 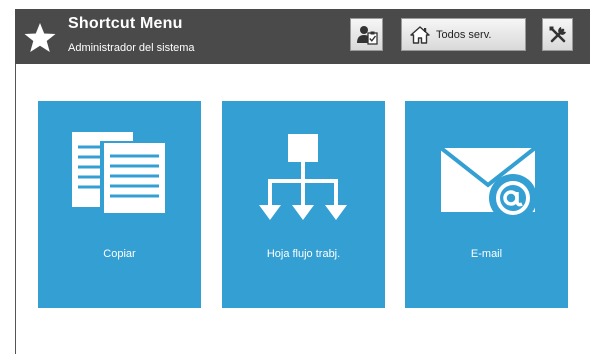 What do you see at coordinates (125, 23) in the screenshot?
I see `page-title: Shortcut Menu` at bounding box center [125, 23].